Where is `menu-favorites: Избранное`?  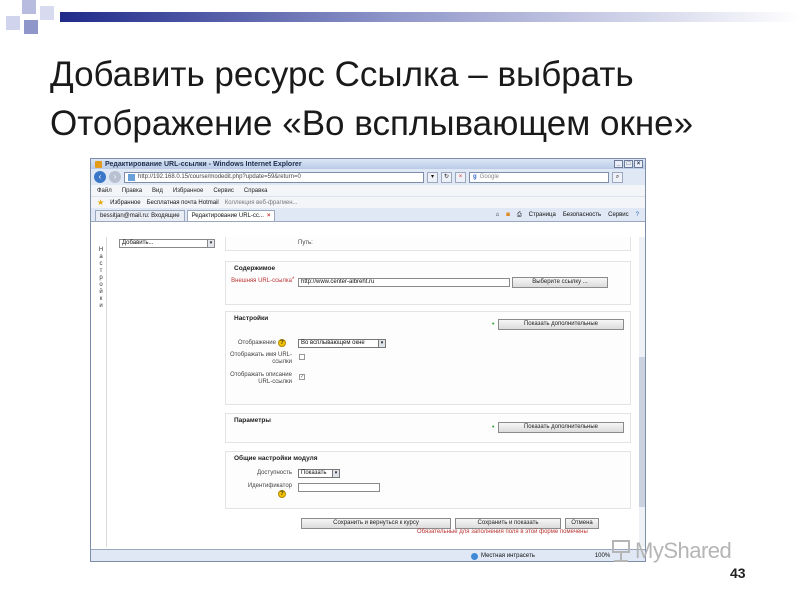
menu-favorites: Избранное is located at coordinates (188, 191).